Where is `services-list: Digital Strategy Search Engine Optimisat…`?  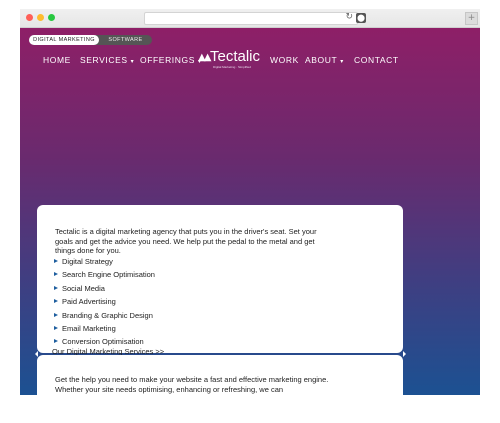 services-list: Digital Strategy Search Engine Optimisat… is located at coordinates (104, 304).